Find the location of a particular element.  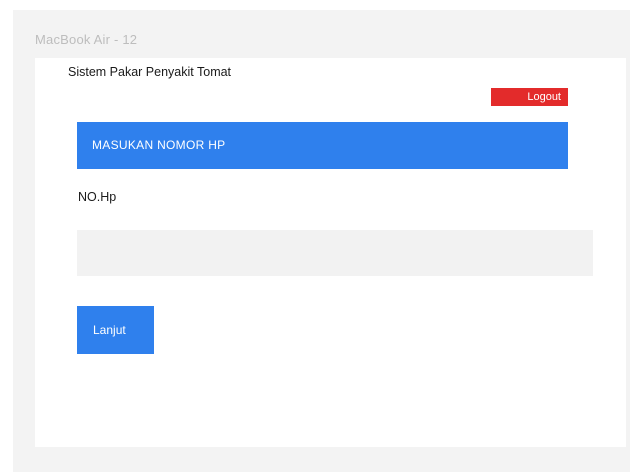

app-title: Sistem Pakar Penyakit Tomat is located at coordinates (150, 72).